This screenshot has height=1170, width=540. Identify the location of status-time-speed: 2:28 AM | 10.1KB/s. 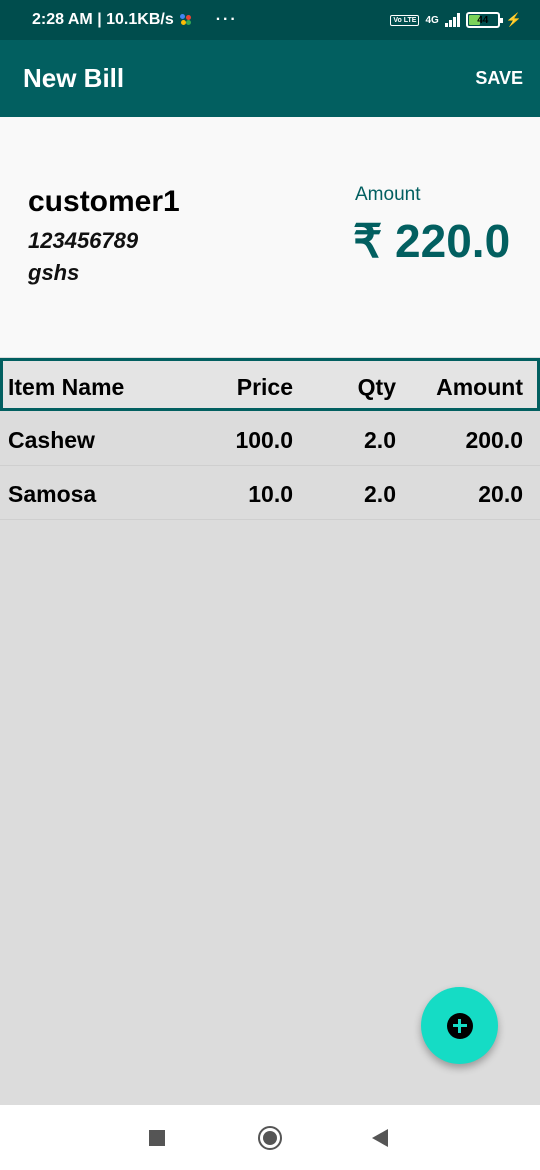
(103, 19).